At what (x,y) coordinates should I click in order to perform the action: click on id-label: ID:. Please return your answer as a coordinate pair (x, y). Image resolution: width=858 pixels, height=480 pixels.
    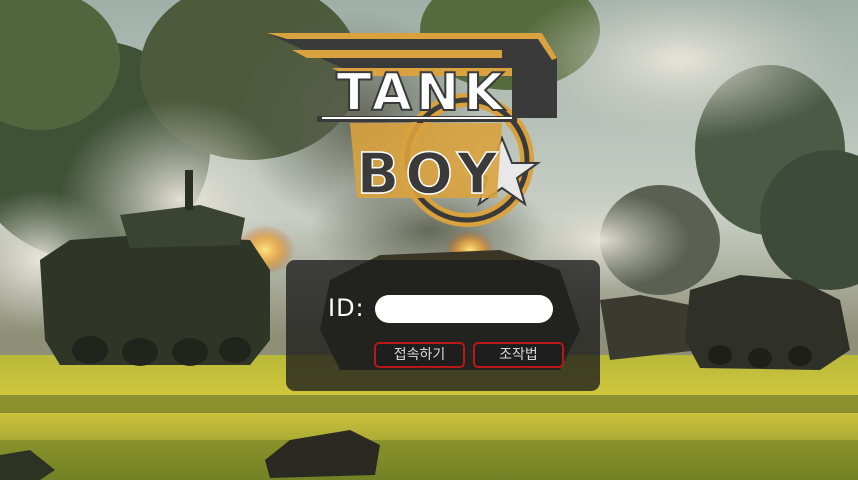
    Looking at the image, I should click on (346, 308).